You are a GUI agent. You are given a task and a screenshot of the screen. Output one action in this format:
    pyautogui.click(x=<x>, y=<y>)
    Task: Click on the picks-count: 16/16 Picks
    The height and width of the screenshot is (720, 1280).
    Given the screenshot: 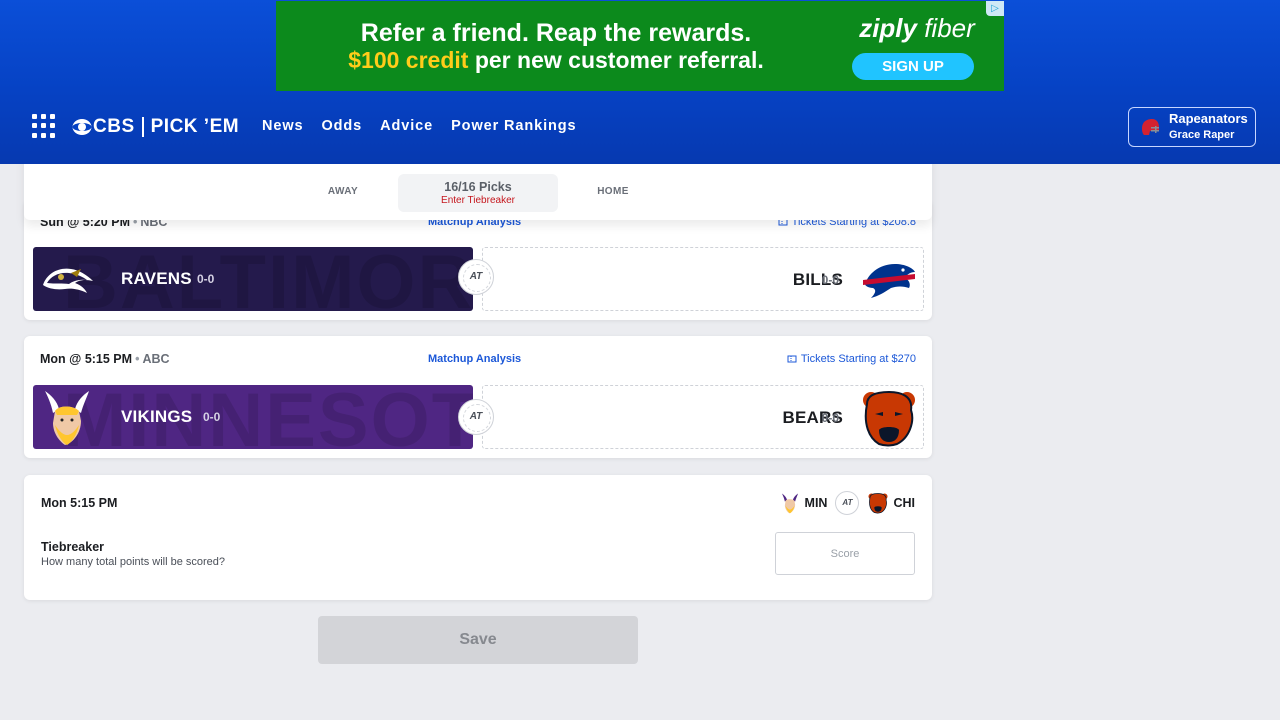 What is the action you would take?
    pyautogui.click(x=478, y=187)
    